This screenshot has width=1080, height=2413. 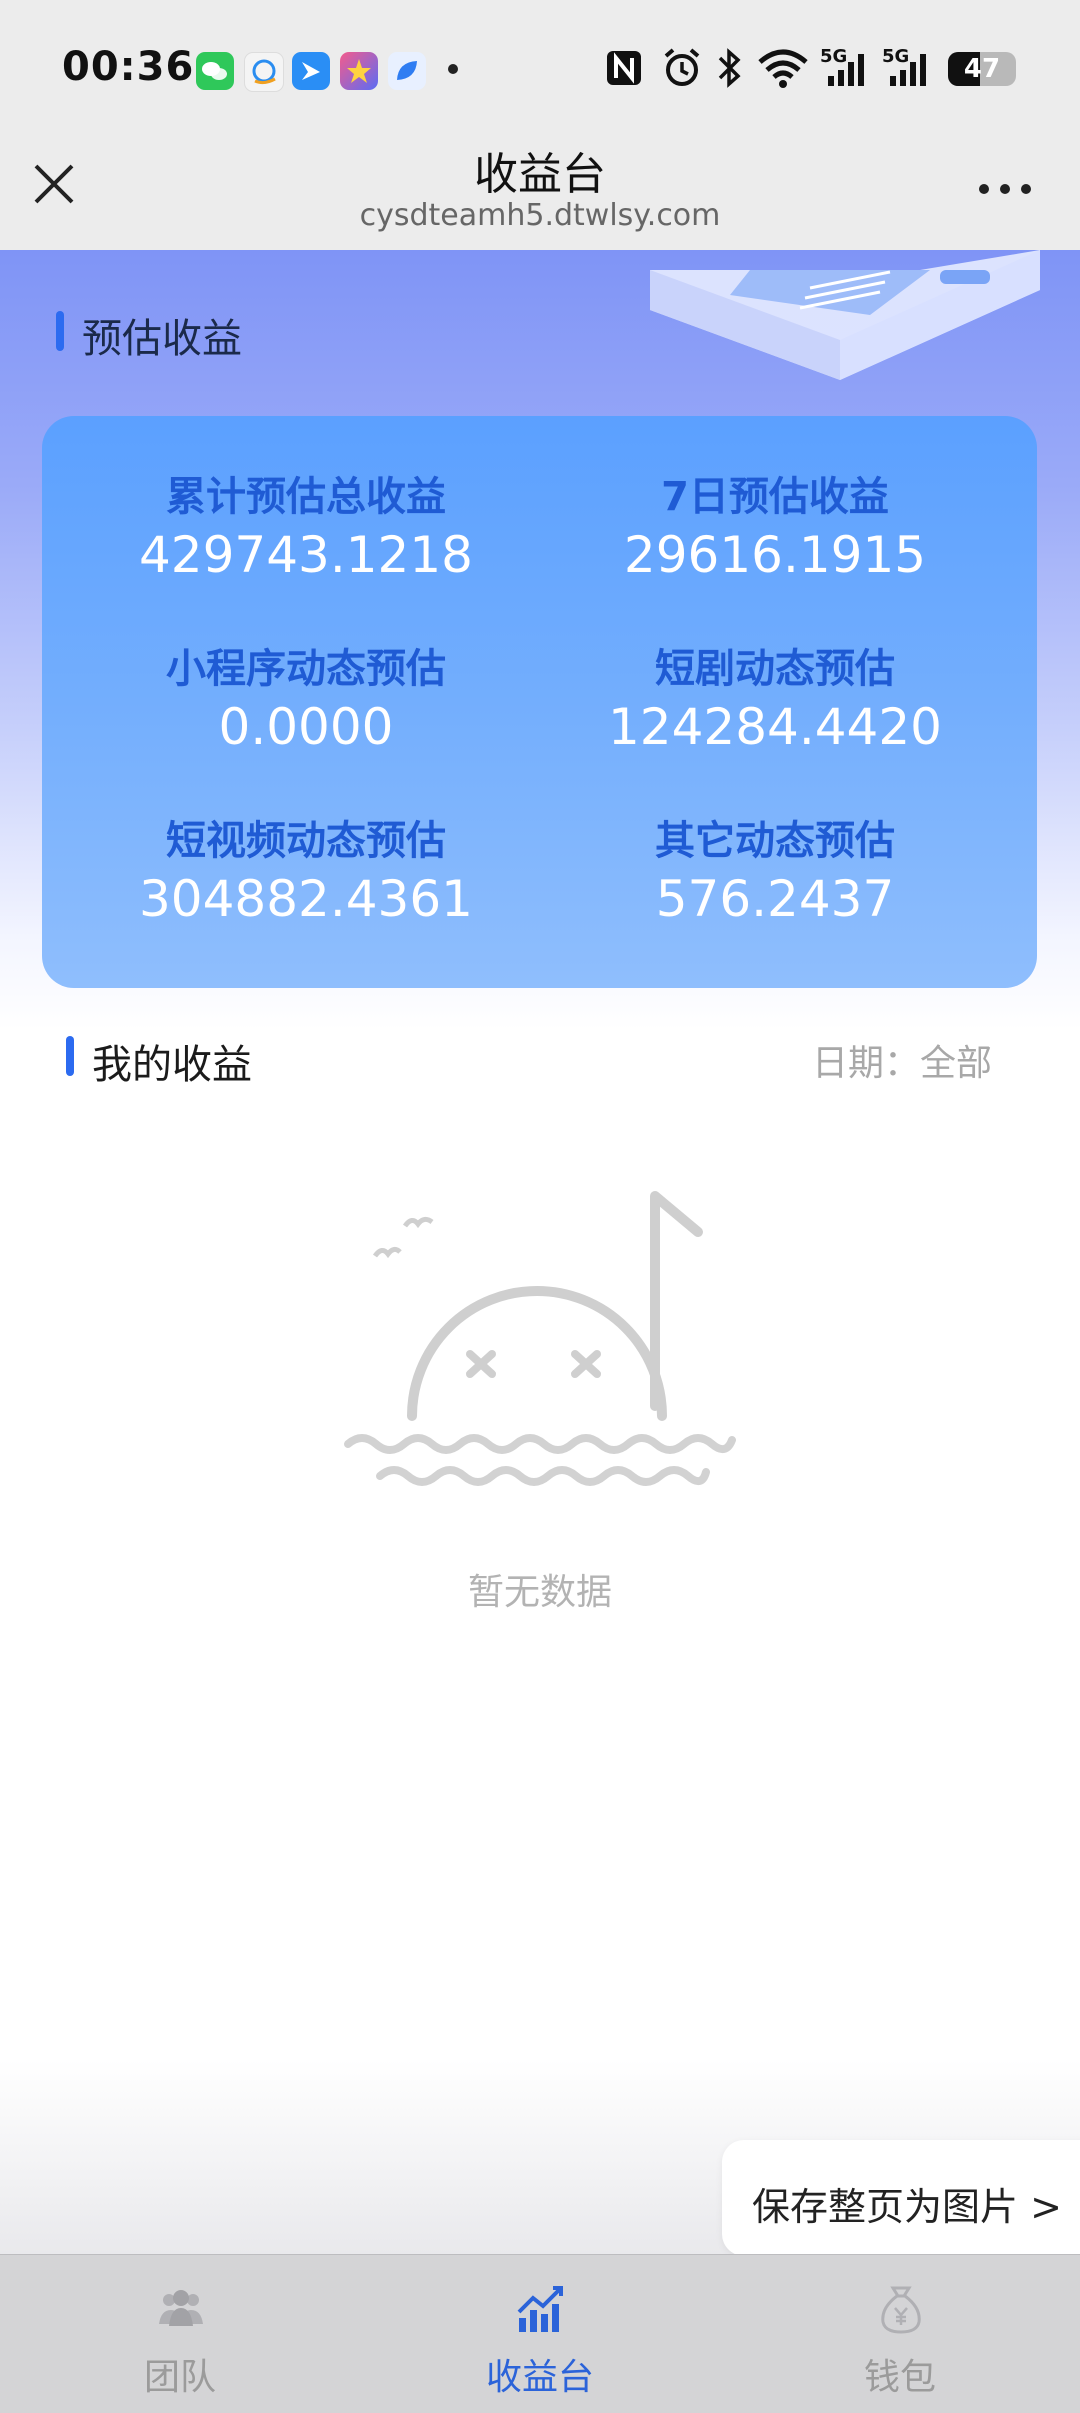 What do you see at coordinates (775, 669) in the screenshot?
I see `stat-label: 短剧动态预估` at bounding box center [775, 669].